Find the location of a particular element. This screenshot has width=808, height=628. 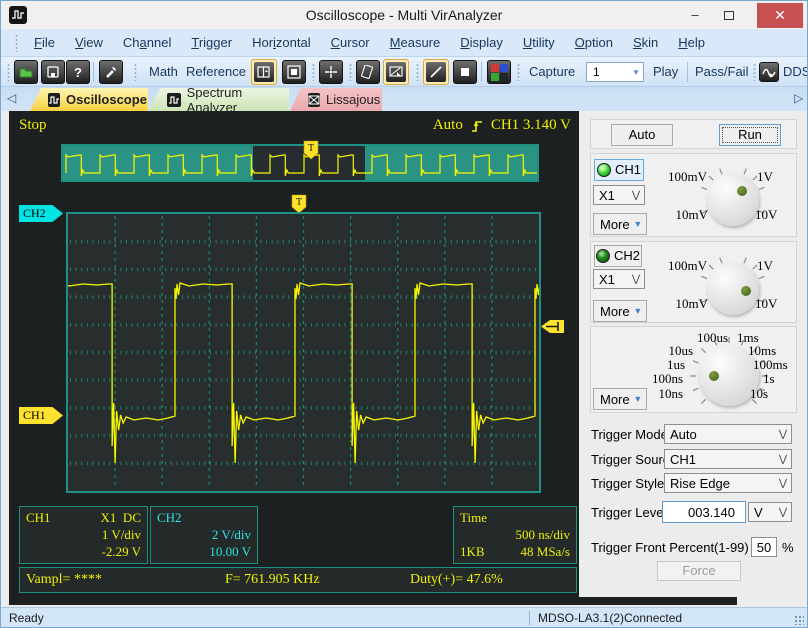

split-view-button is located at coordinates (264, 72).